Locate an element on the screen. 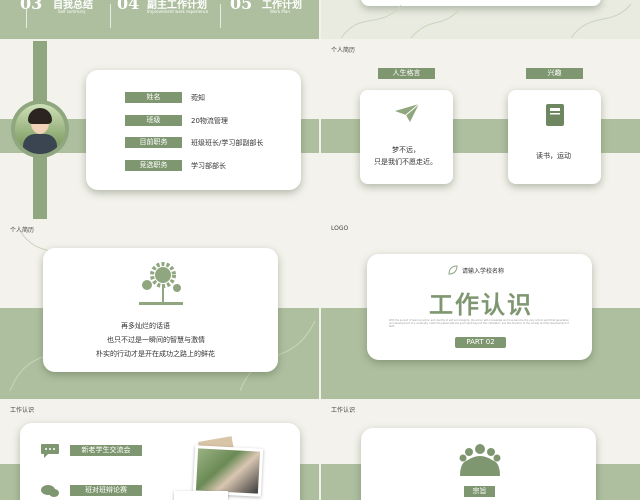 This screenshot has height=500, width=640. book-icon is located at coordinates (555, 115).